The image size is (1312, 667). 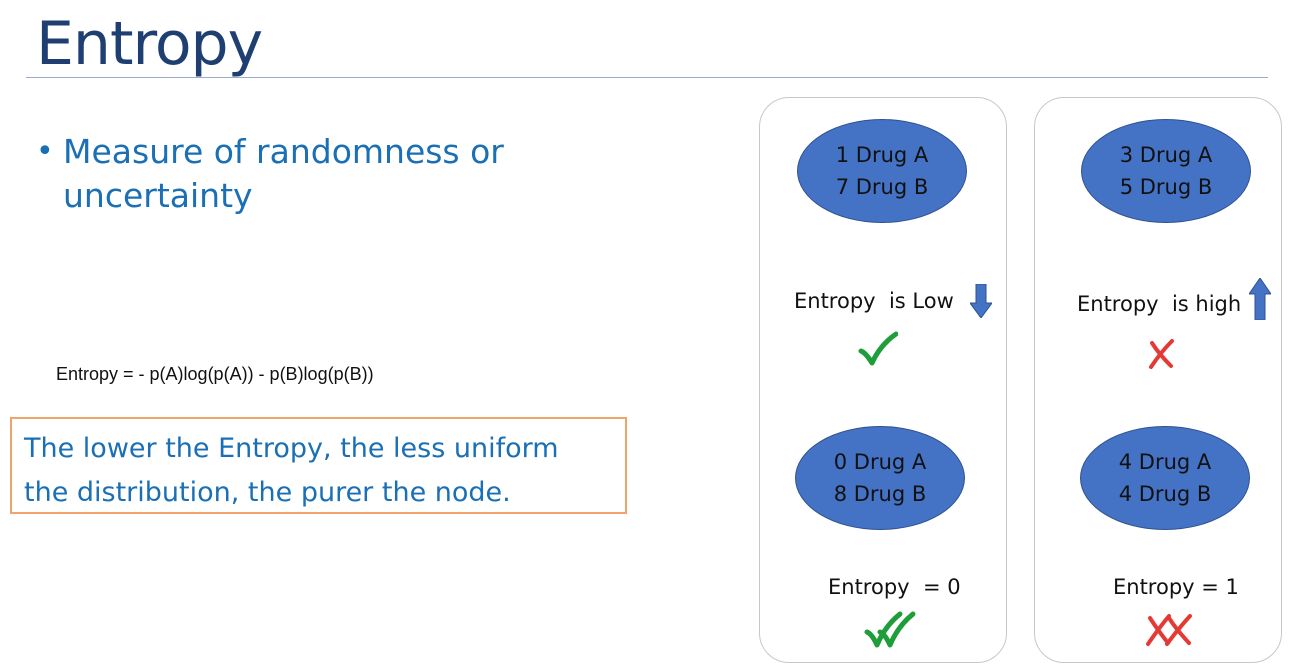 I want to click on double-cross-icon, so click(x=1169, y=630).